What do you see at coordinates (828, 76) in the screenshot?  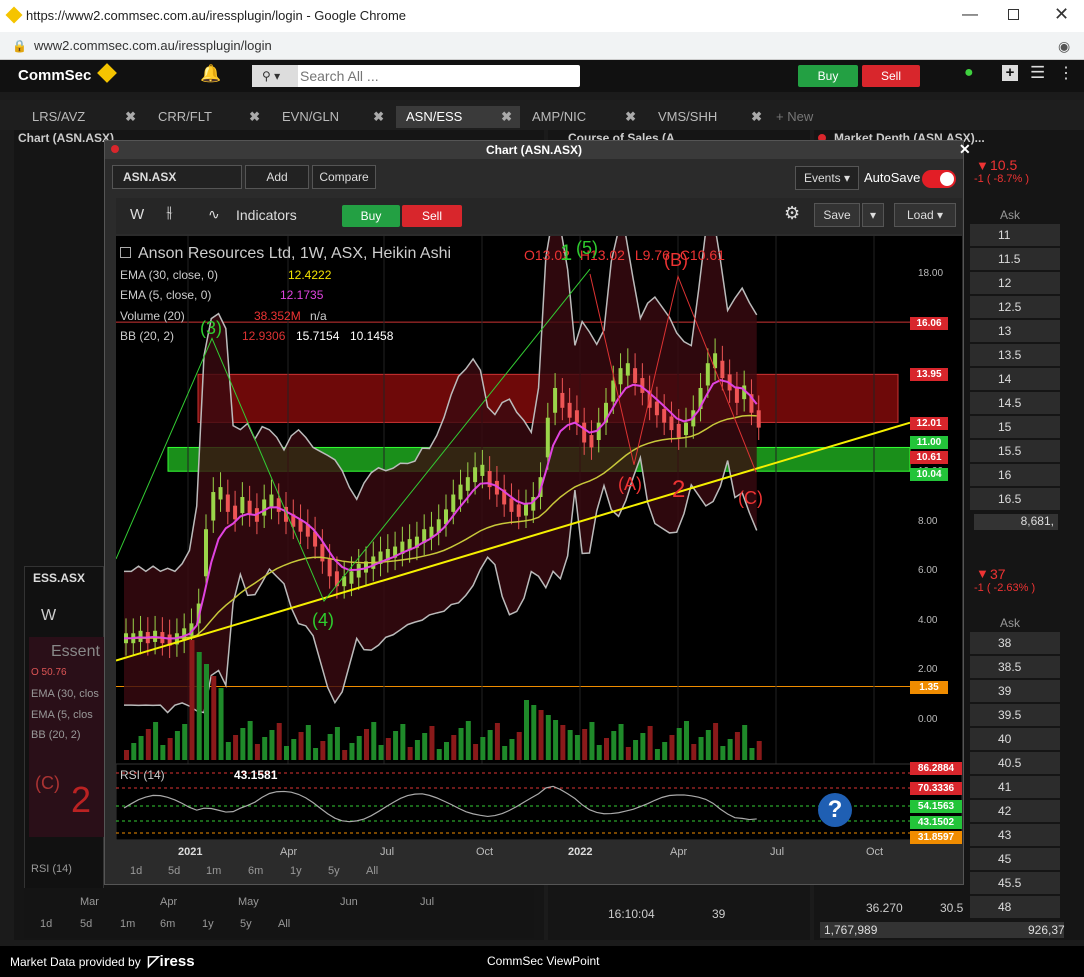 I see `buy-button: Buy` at bounding box center [828, 76].